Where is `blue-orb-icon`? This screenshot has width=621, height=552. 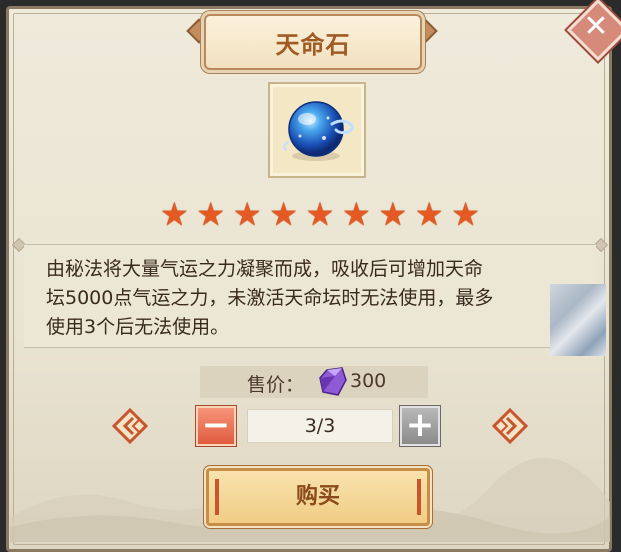
blue-orb-icon is located at coordinates (319, 131).